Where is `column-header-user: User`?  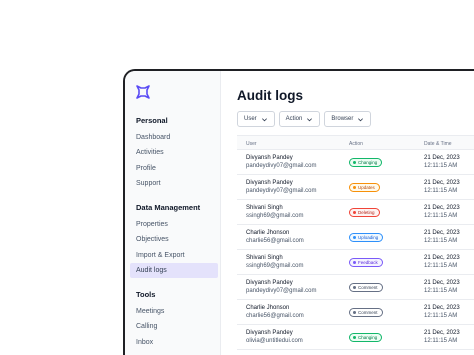
column-header-user: User is located at coordinates (251, 144).